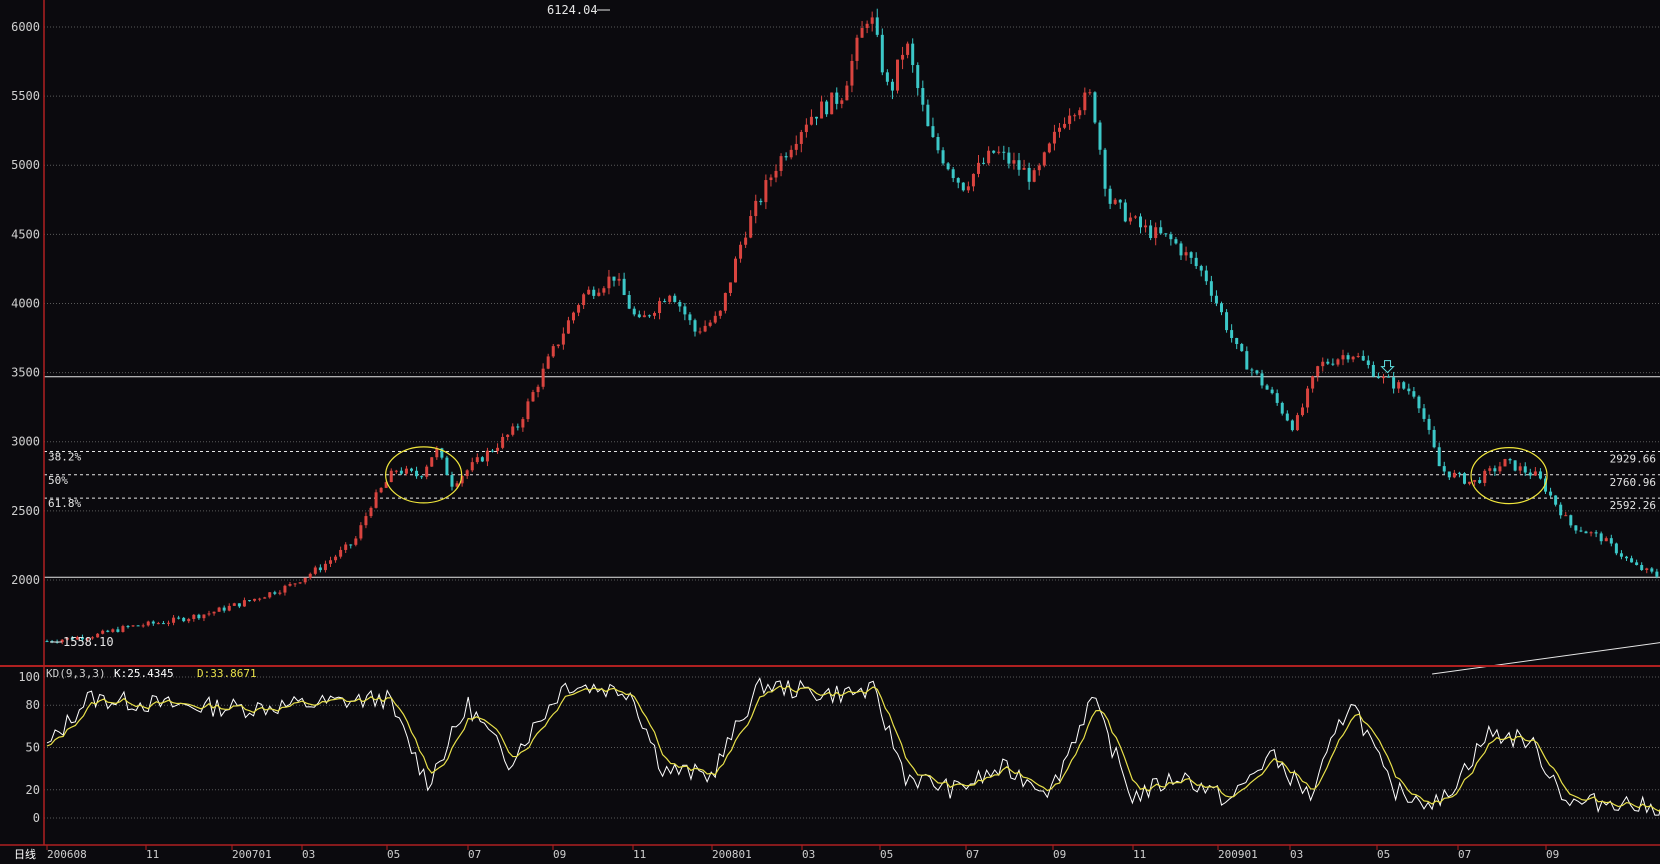 The image size is (1660, 864). What do you see at coordinates (1059, 854) in the screenshot?
I see `x-tick-label: 09` at bounding box center [1059, 854].